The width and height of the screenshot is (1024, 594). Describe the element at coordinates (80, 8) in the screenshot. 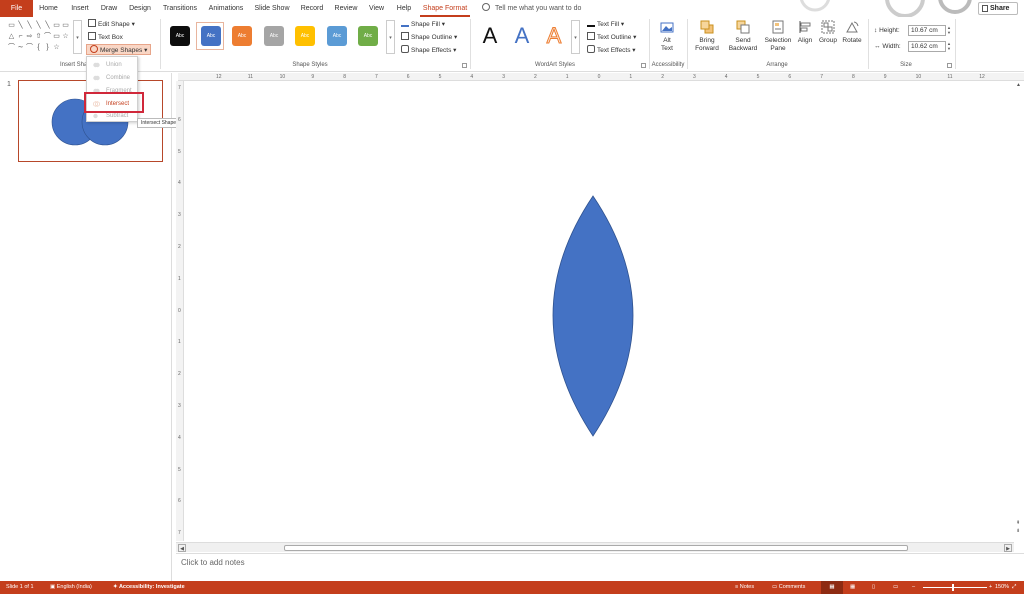

I see `tab-insert: Insert` at that location.